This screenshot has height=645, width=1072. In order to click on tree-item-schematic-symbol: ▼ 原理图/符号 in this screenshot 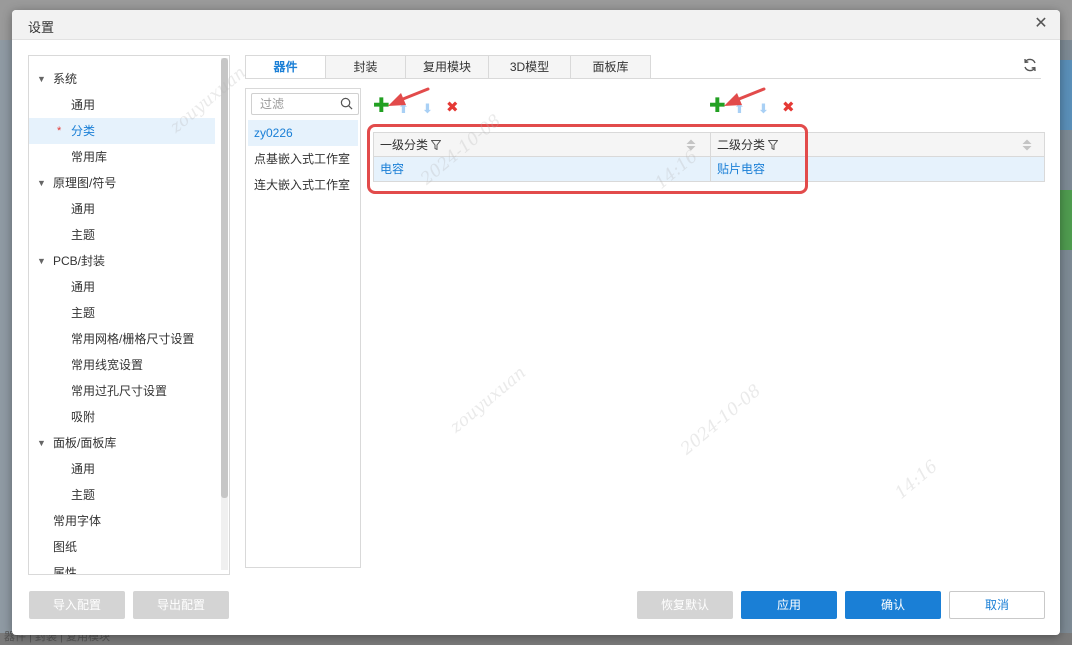, I will do `click(122, 183)`.